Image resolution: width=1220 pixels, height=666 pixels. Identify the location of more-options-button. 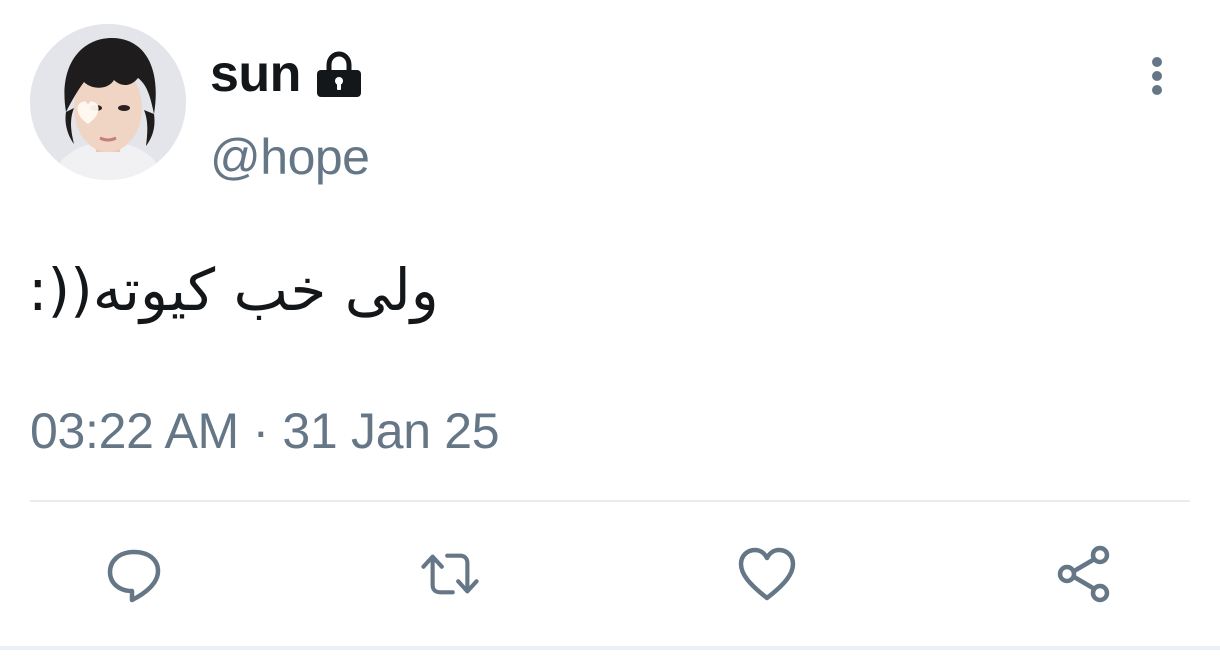
(1157, 76).